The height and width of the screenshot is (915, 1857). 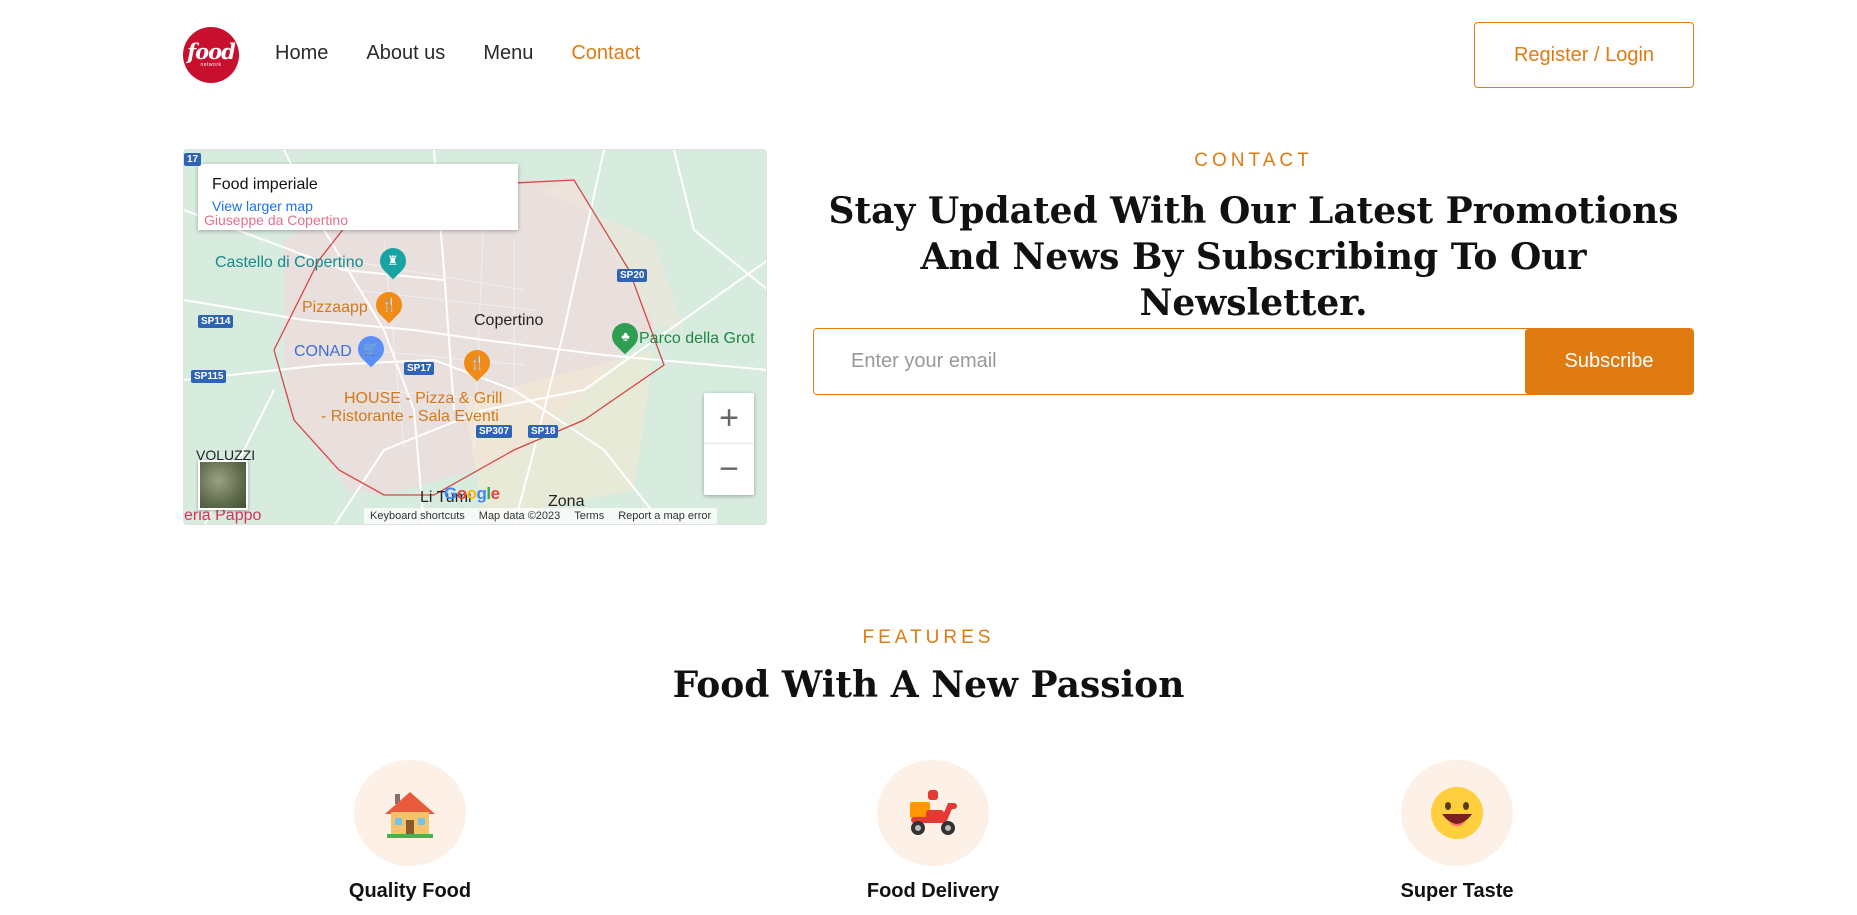 I want to click on scooter-icon, so click(x=933, y=812).